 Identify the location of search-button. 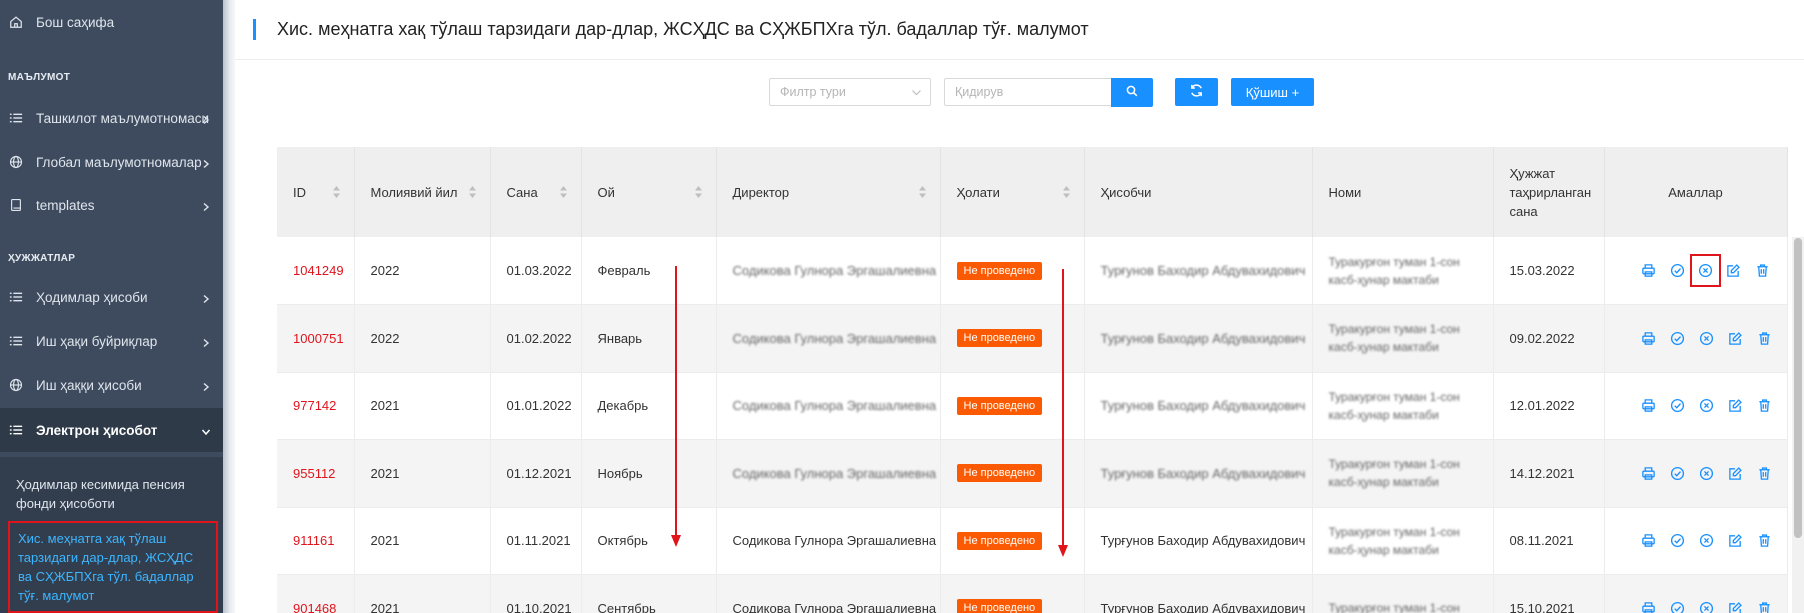
(1132, 92).